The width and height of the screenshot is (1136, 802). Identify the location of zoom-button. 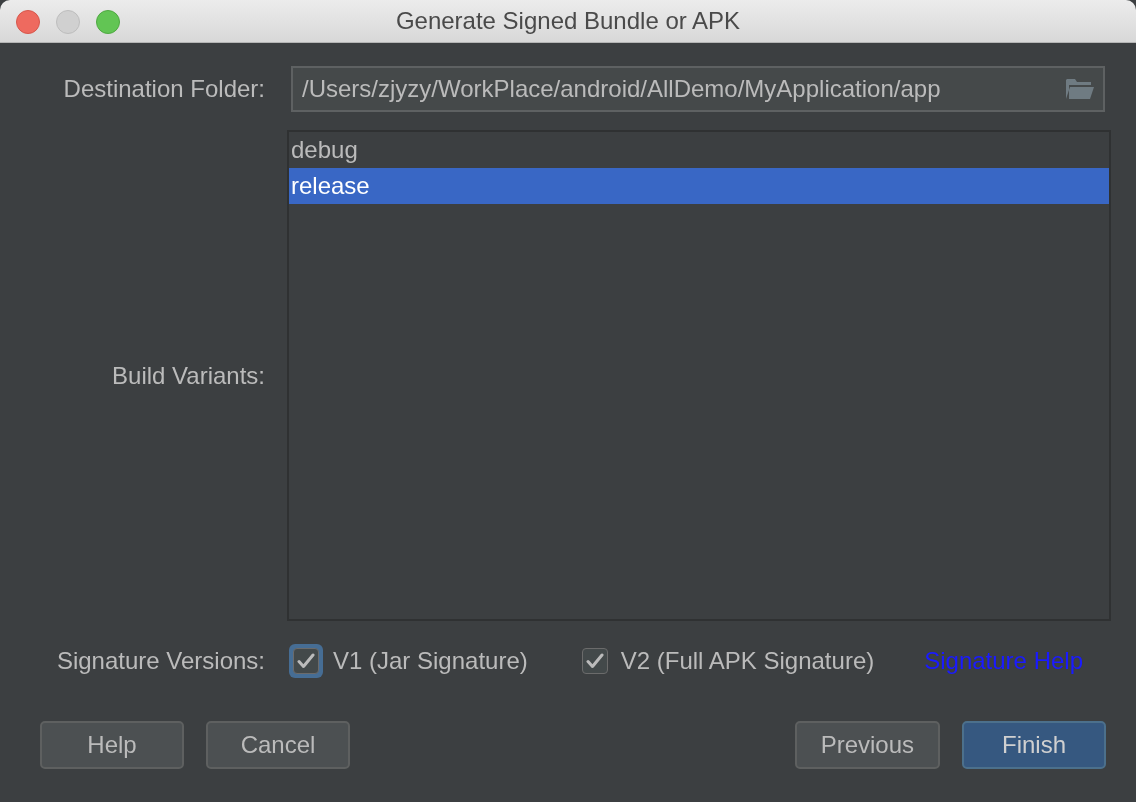
(108, 22).